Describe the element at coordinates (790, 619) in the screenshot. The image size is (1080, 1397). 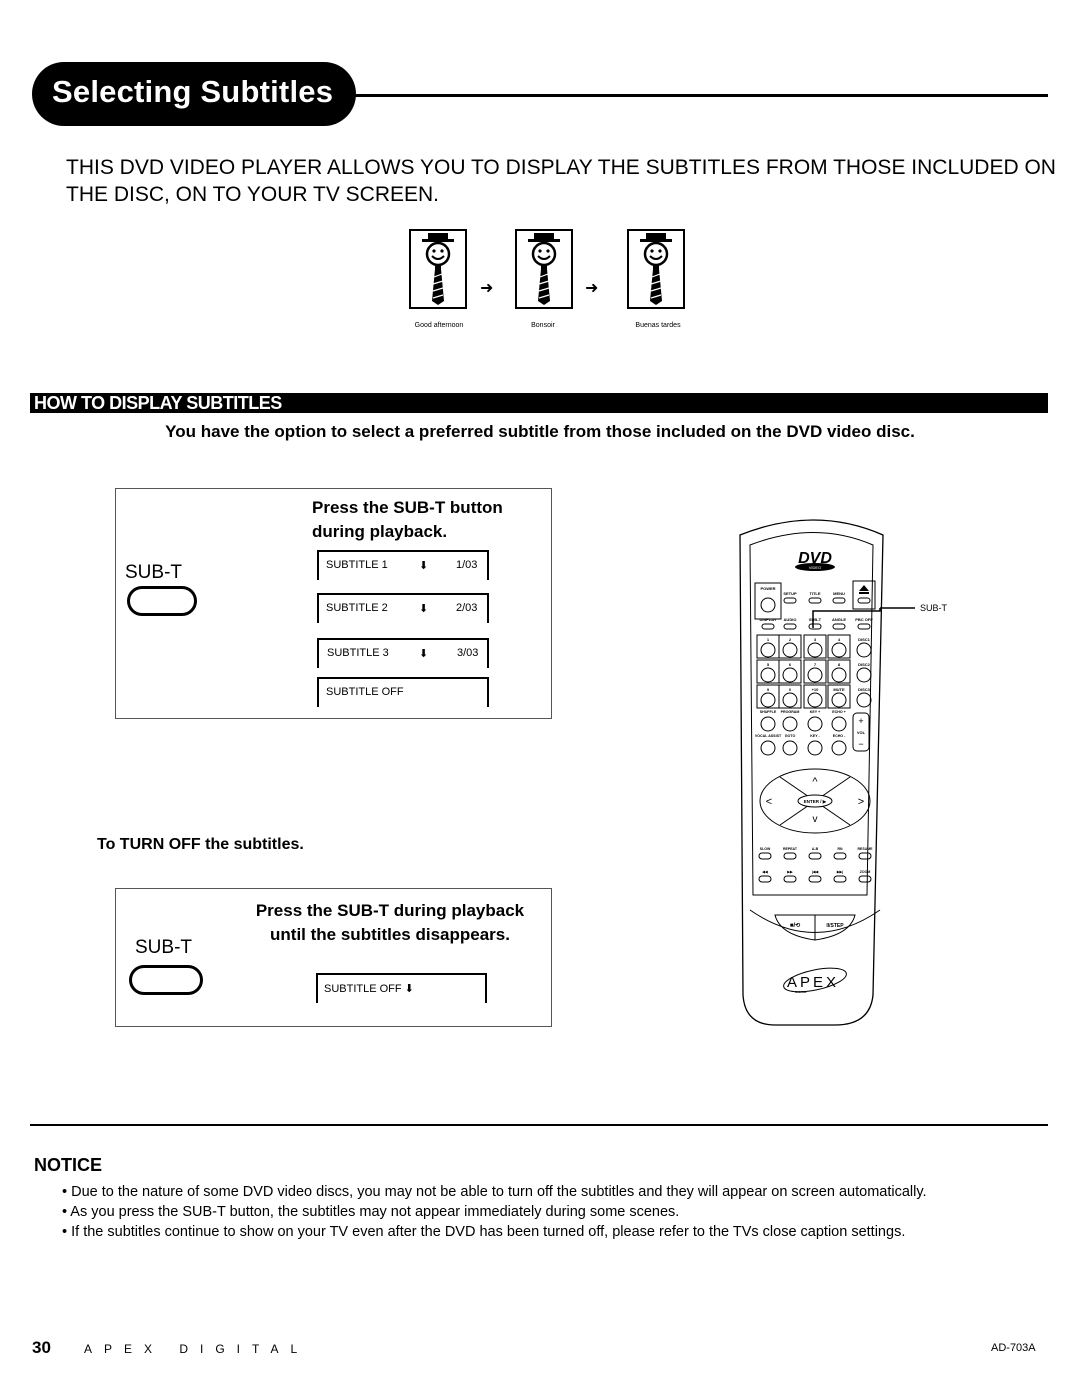
I see `remote-label: AUDIO` at that location.